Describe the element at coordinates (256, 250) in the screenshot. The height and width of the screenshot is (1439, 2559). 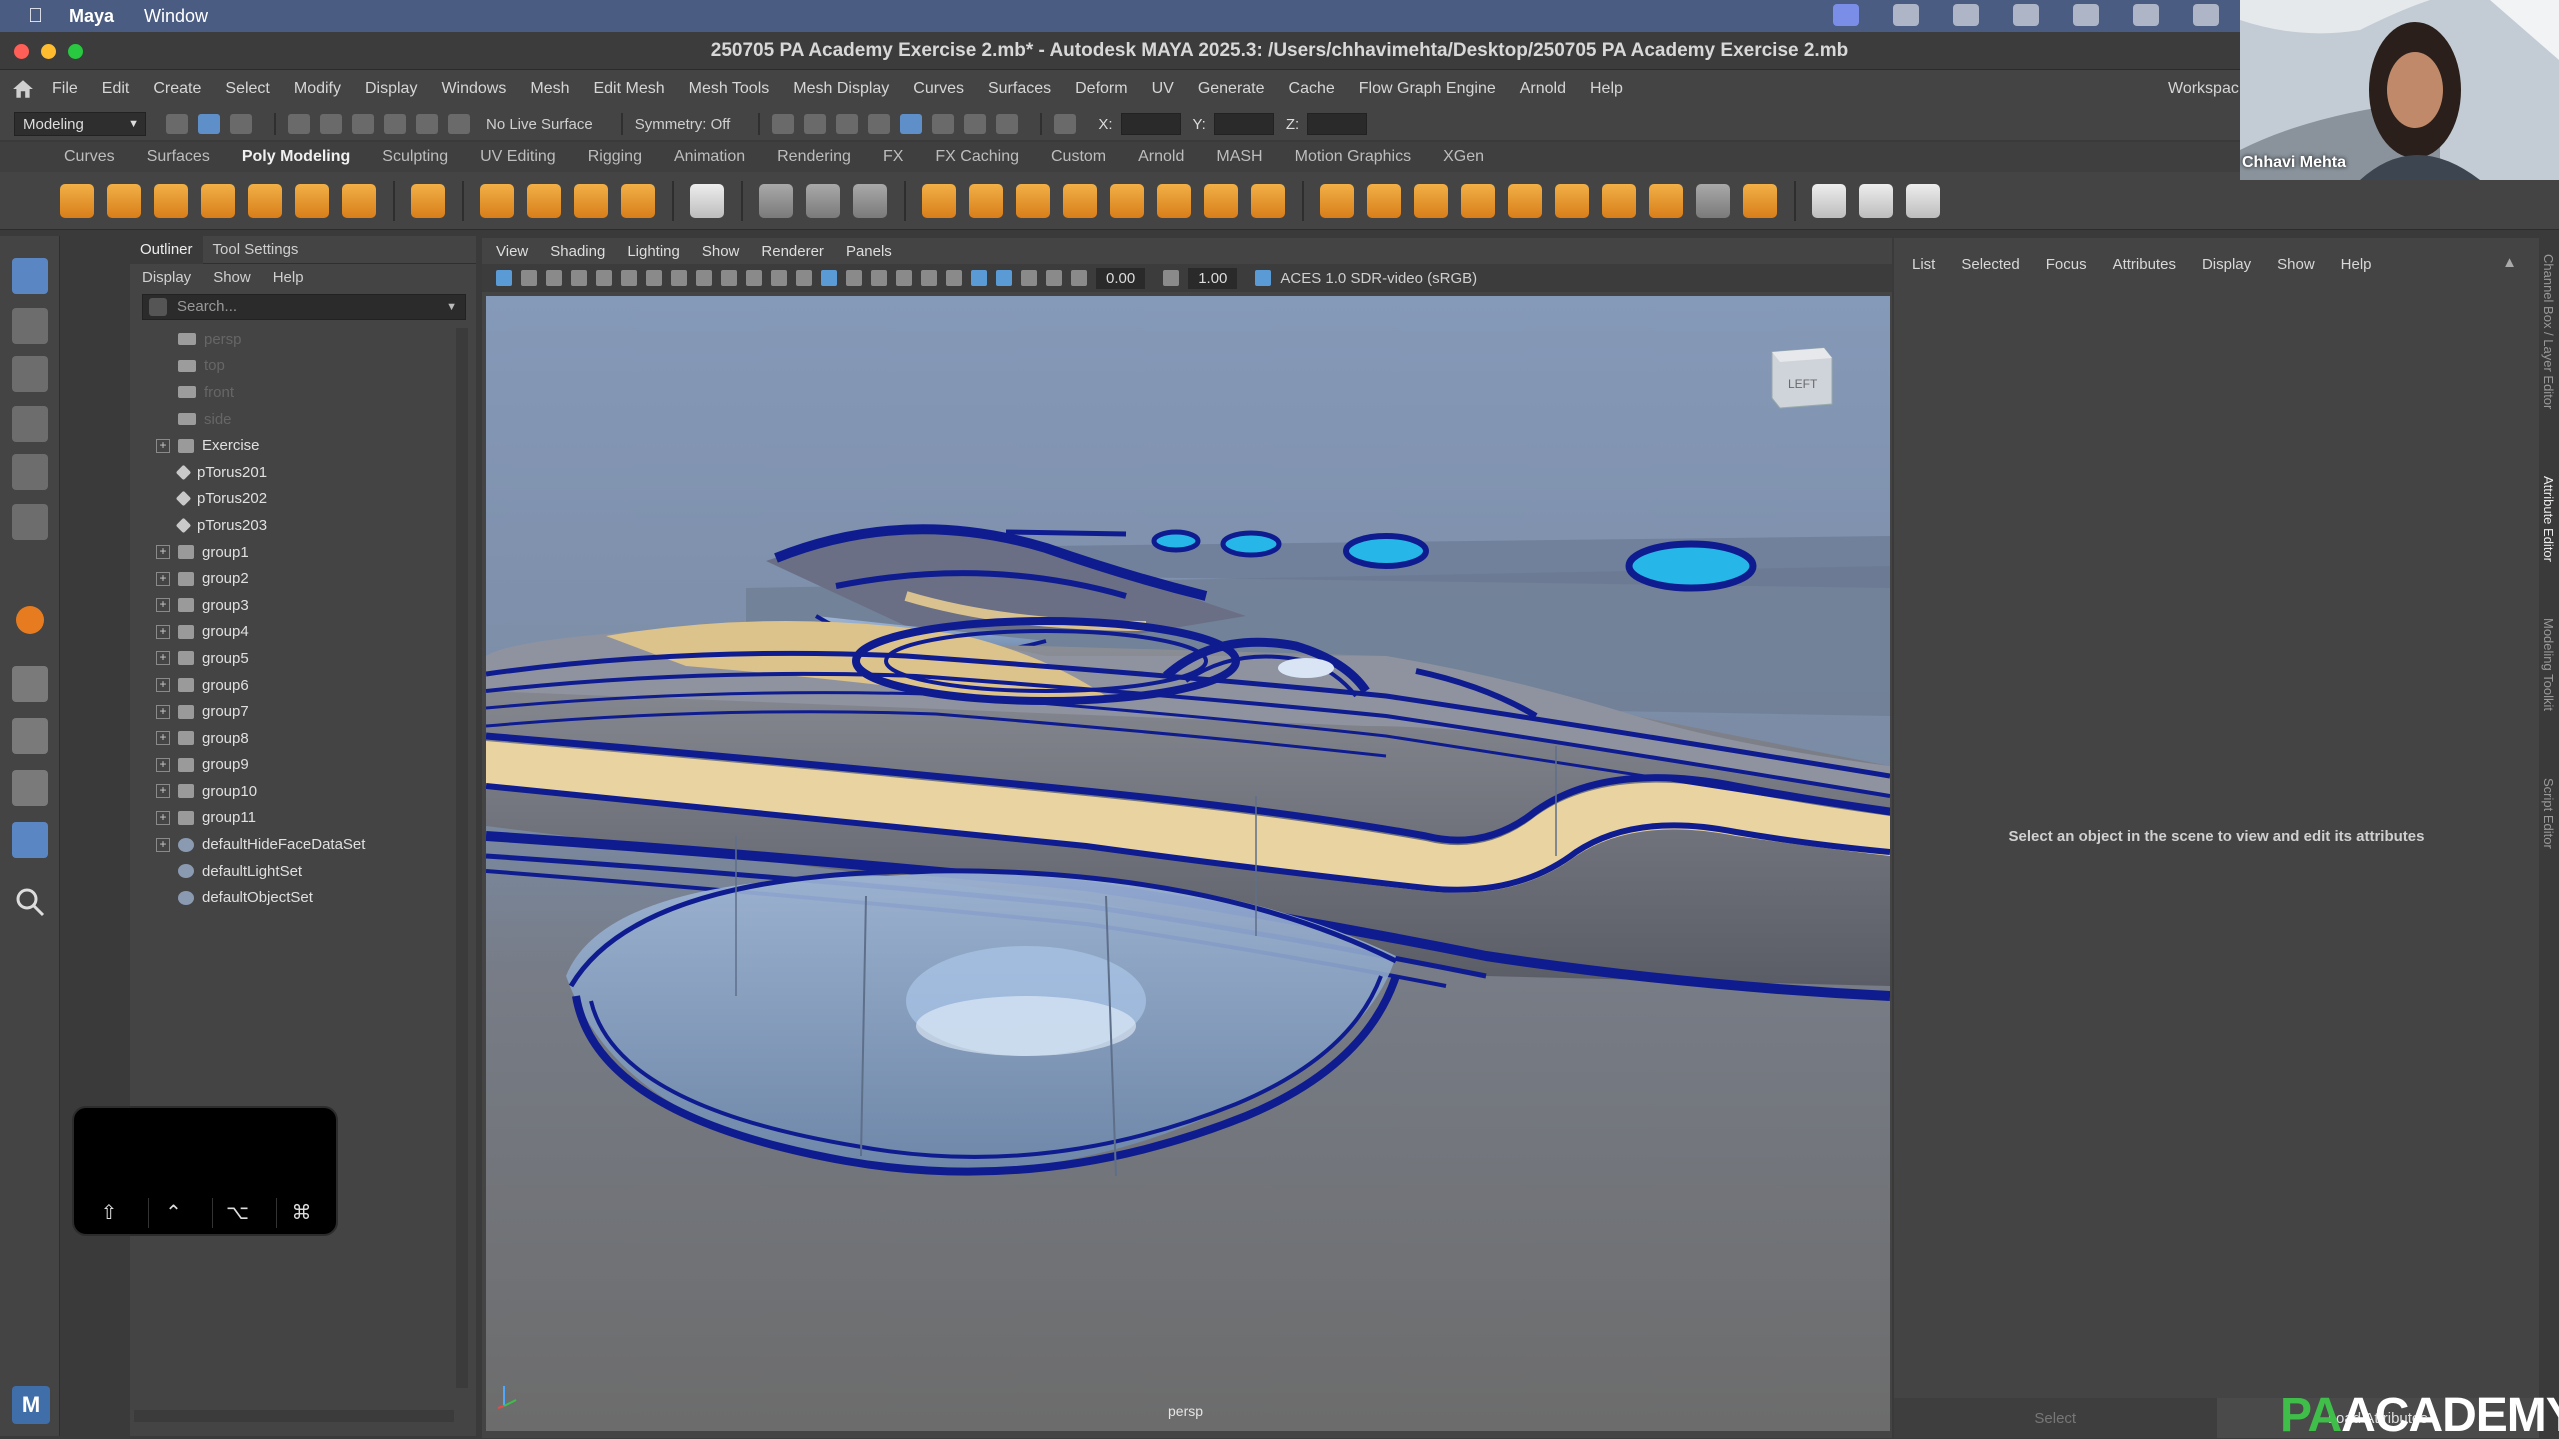
I see `tab-tool-settings: Tool Settings` at that location.